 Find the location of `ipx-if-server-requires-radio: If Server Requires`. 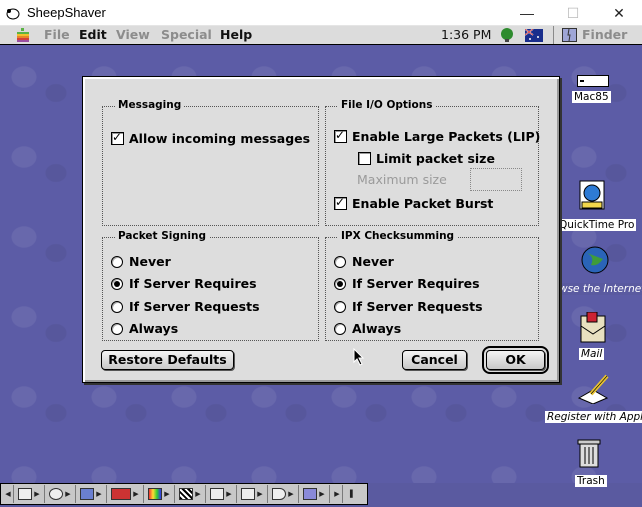

ipx-if-server-requires-radio: If Server Requires is located at coordinates (407, 283).